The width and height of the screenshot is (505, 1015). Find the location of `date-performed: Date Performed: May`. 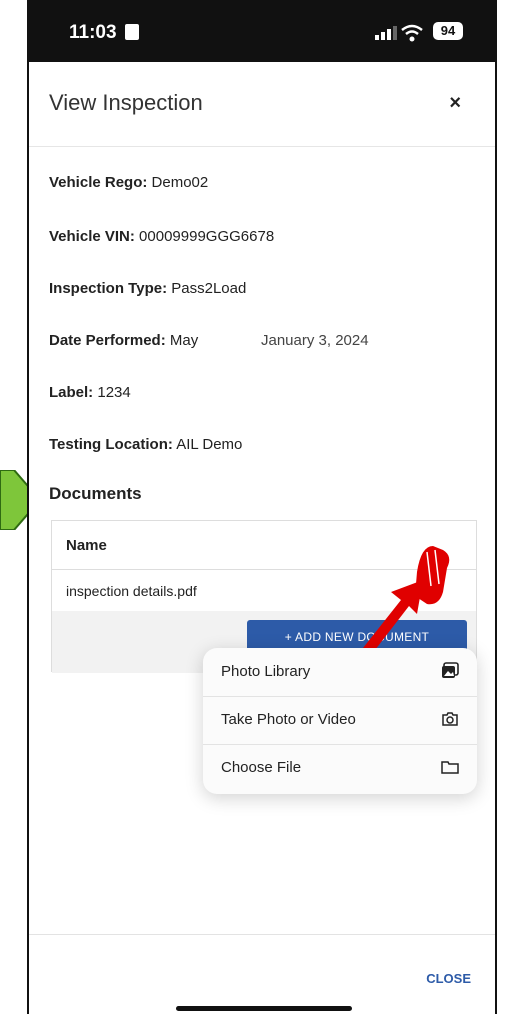

date-performed: Date Performed: May is located at coordinates (123, 340).